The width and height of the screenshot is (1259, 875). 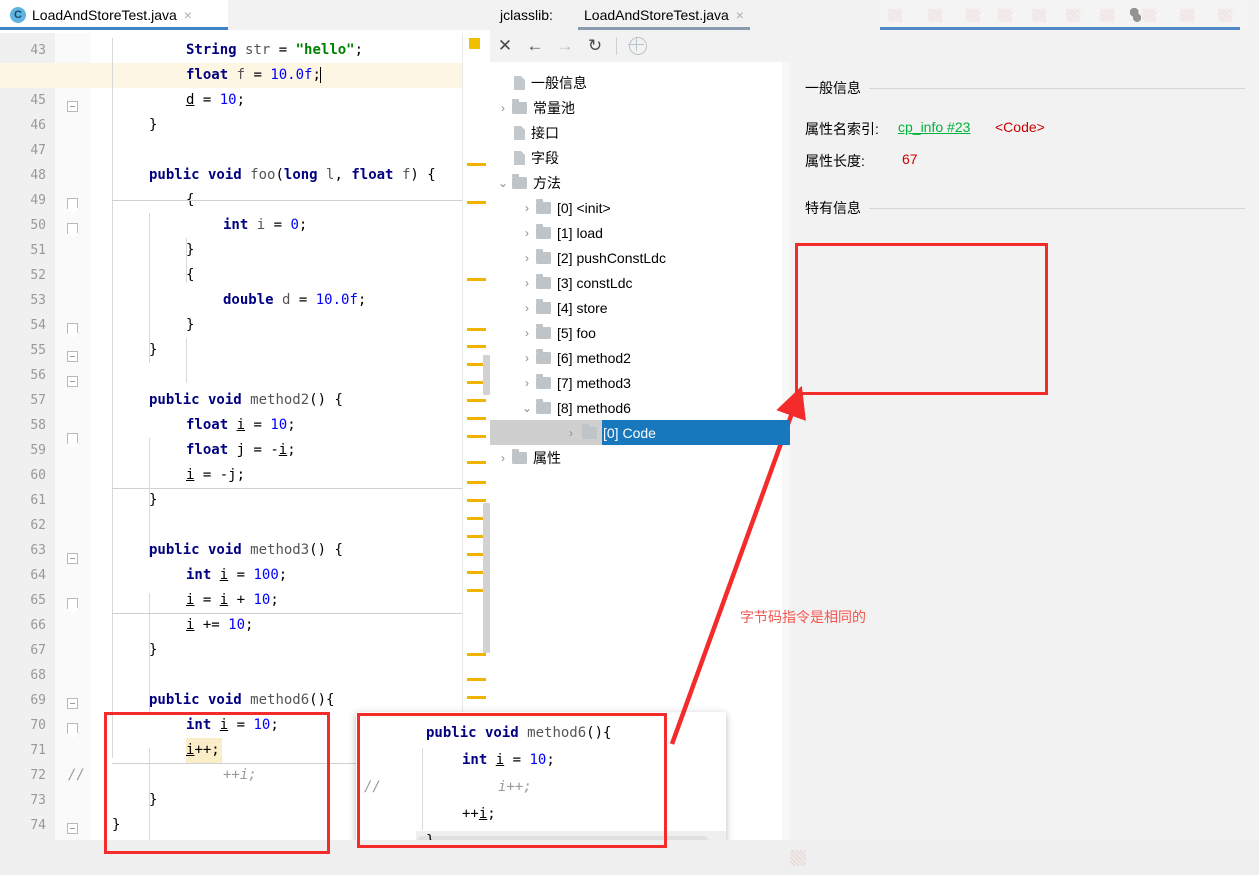 What do you see at coordinates (294, 300) in the screenshot?
I see `code-line: double d = 10.0f;` at bounding box center [294, 300].